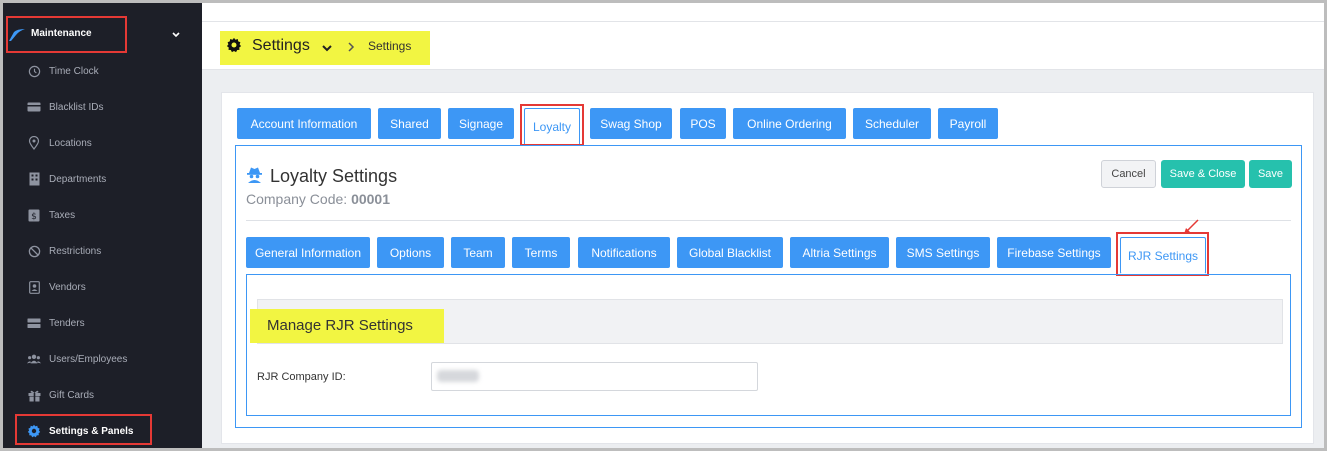 The height and width of the screenshot is (451, 1327). What do you see at coordinates (763, 46) in the screenshot?
I see `breadcrumb: Settings Settings` at bounding box center [763, 46].